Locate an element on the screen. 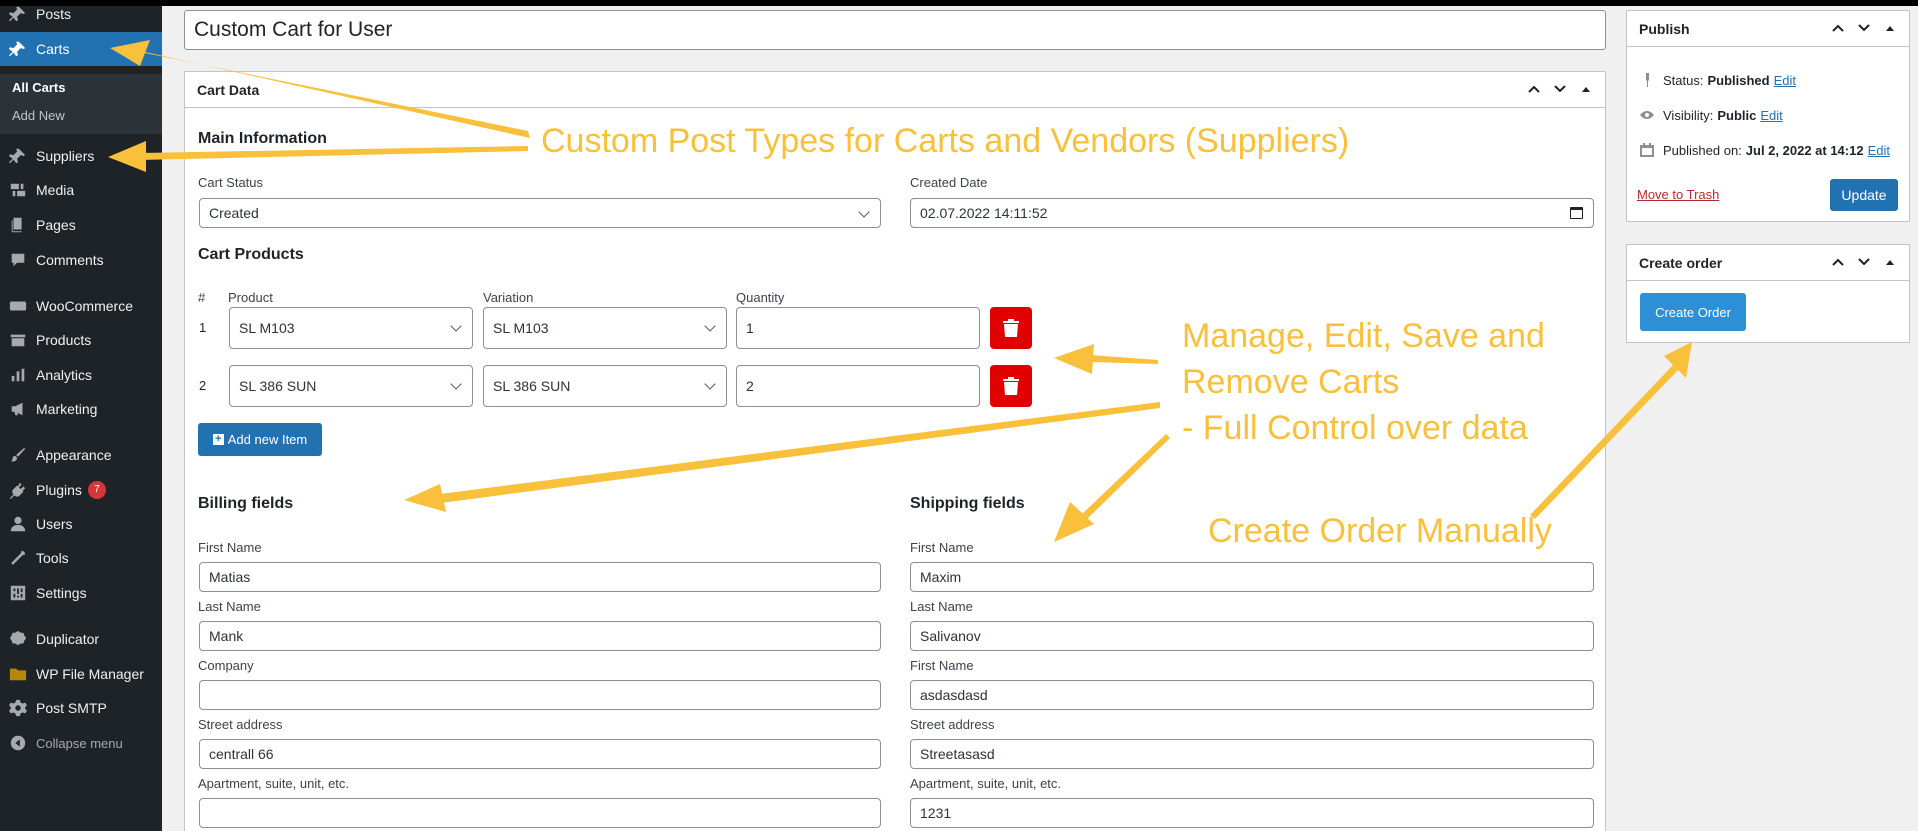 The width and height of the screenshot is (1918, 831). field-value: Streetasasd is located at coordinates (957, 754).